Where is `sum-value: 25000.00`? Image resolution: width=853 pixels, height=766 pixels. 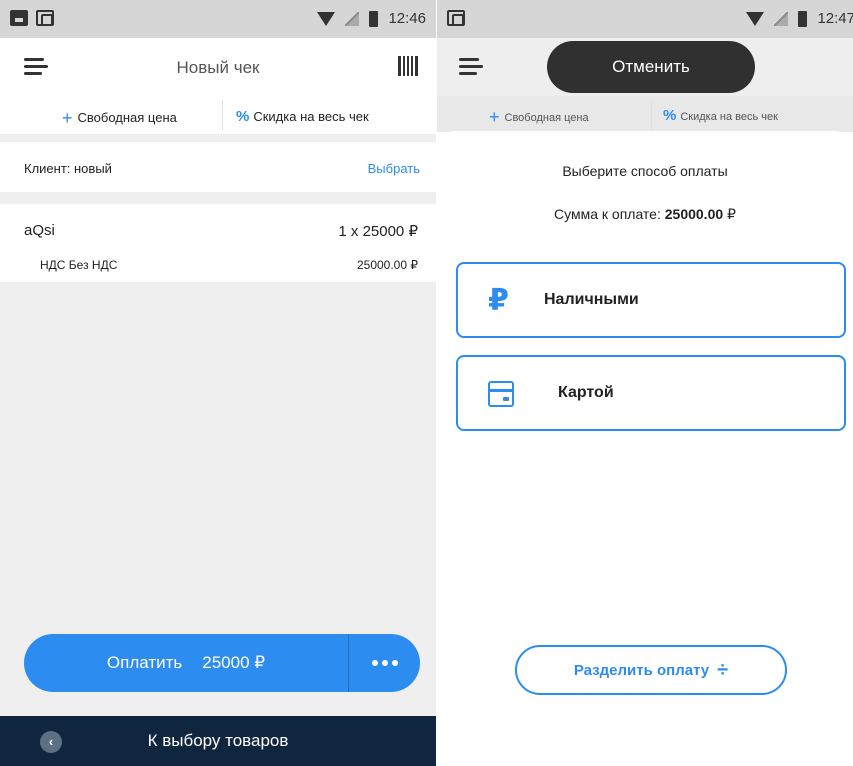 sum-value: 25000.00 is located at coordinates (694, 214).